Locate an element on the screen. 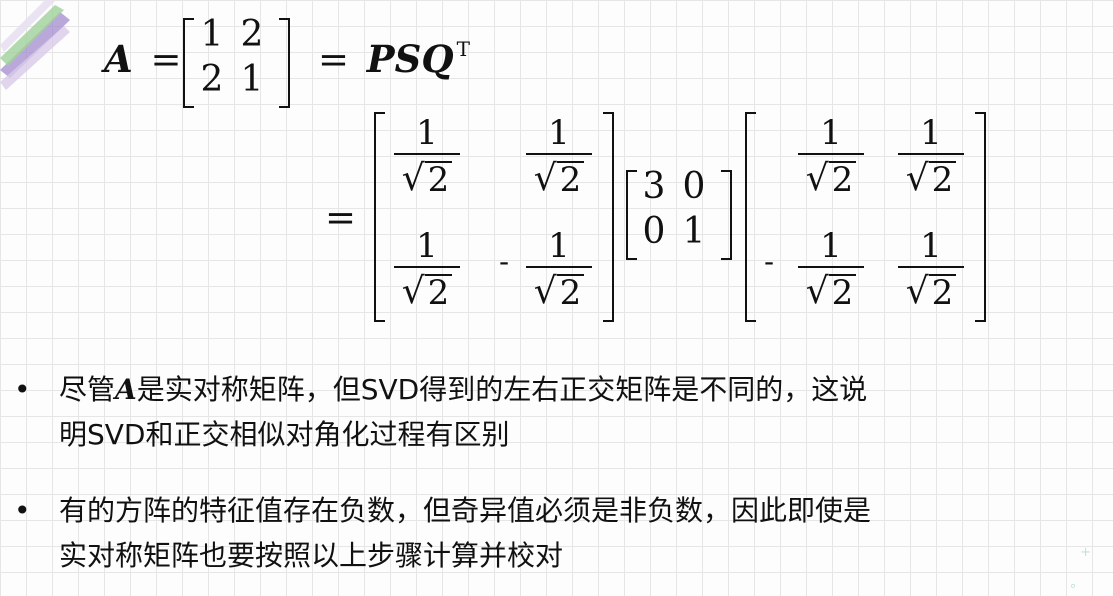  matrix-qt-right-bracket is located at coordinates (980, 217).